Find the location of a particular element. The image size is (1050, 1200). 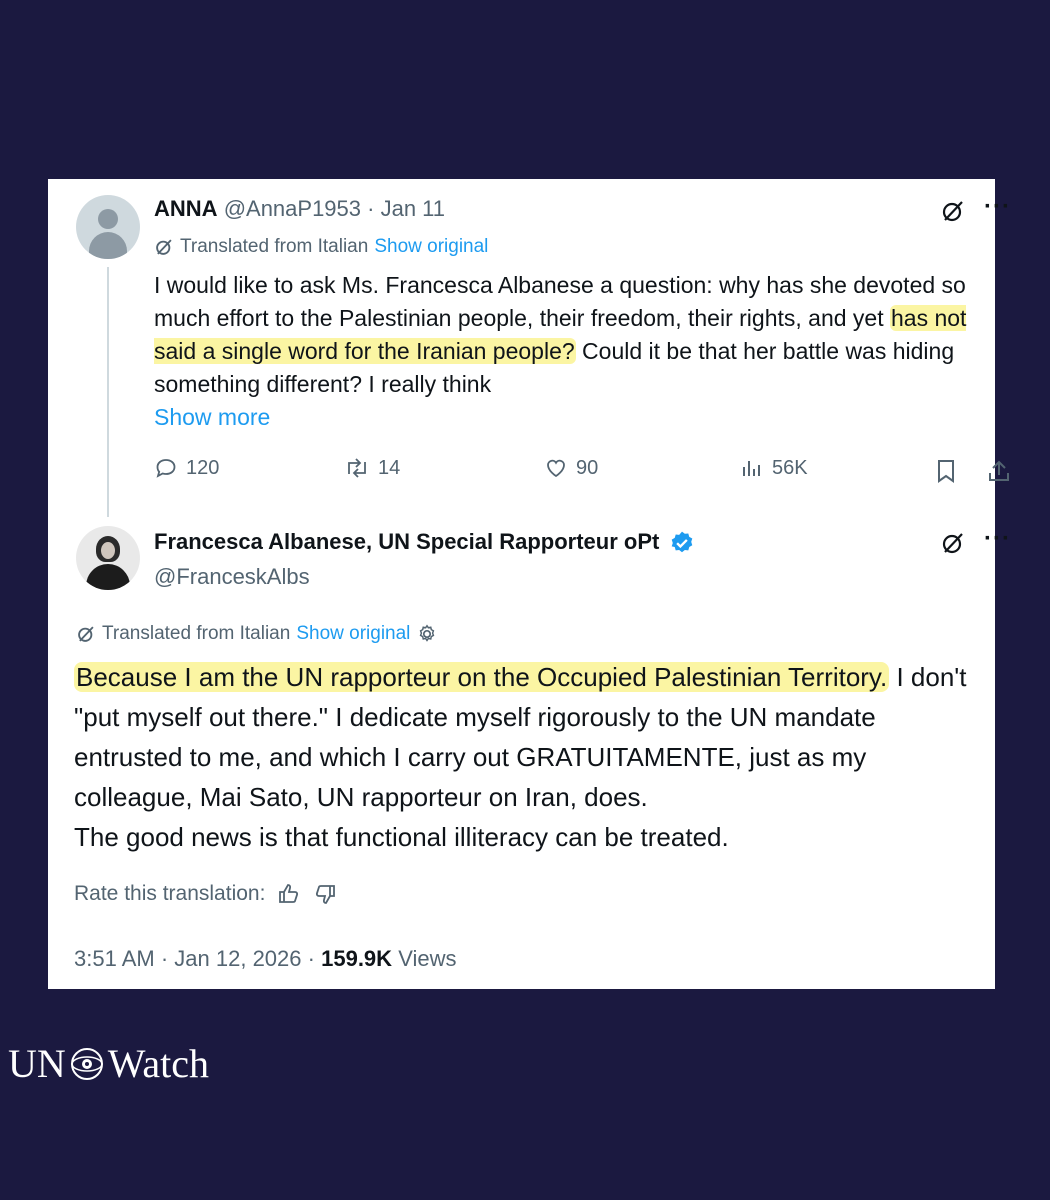

tweet2-translation-row: Translated from Italian Show original is located at coordinates (257, 634).